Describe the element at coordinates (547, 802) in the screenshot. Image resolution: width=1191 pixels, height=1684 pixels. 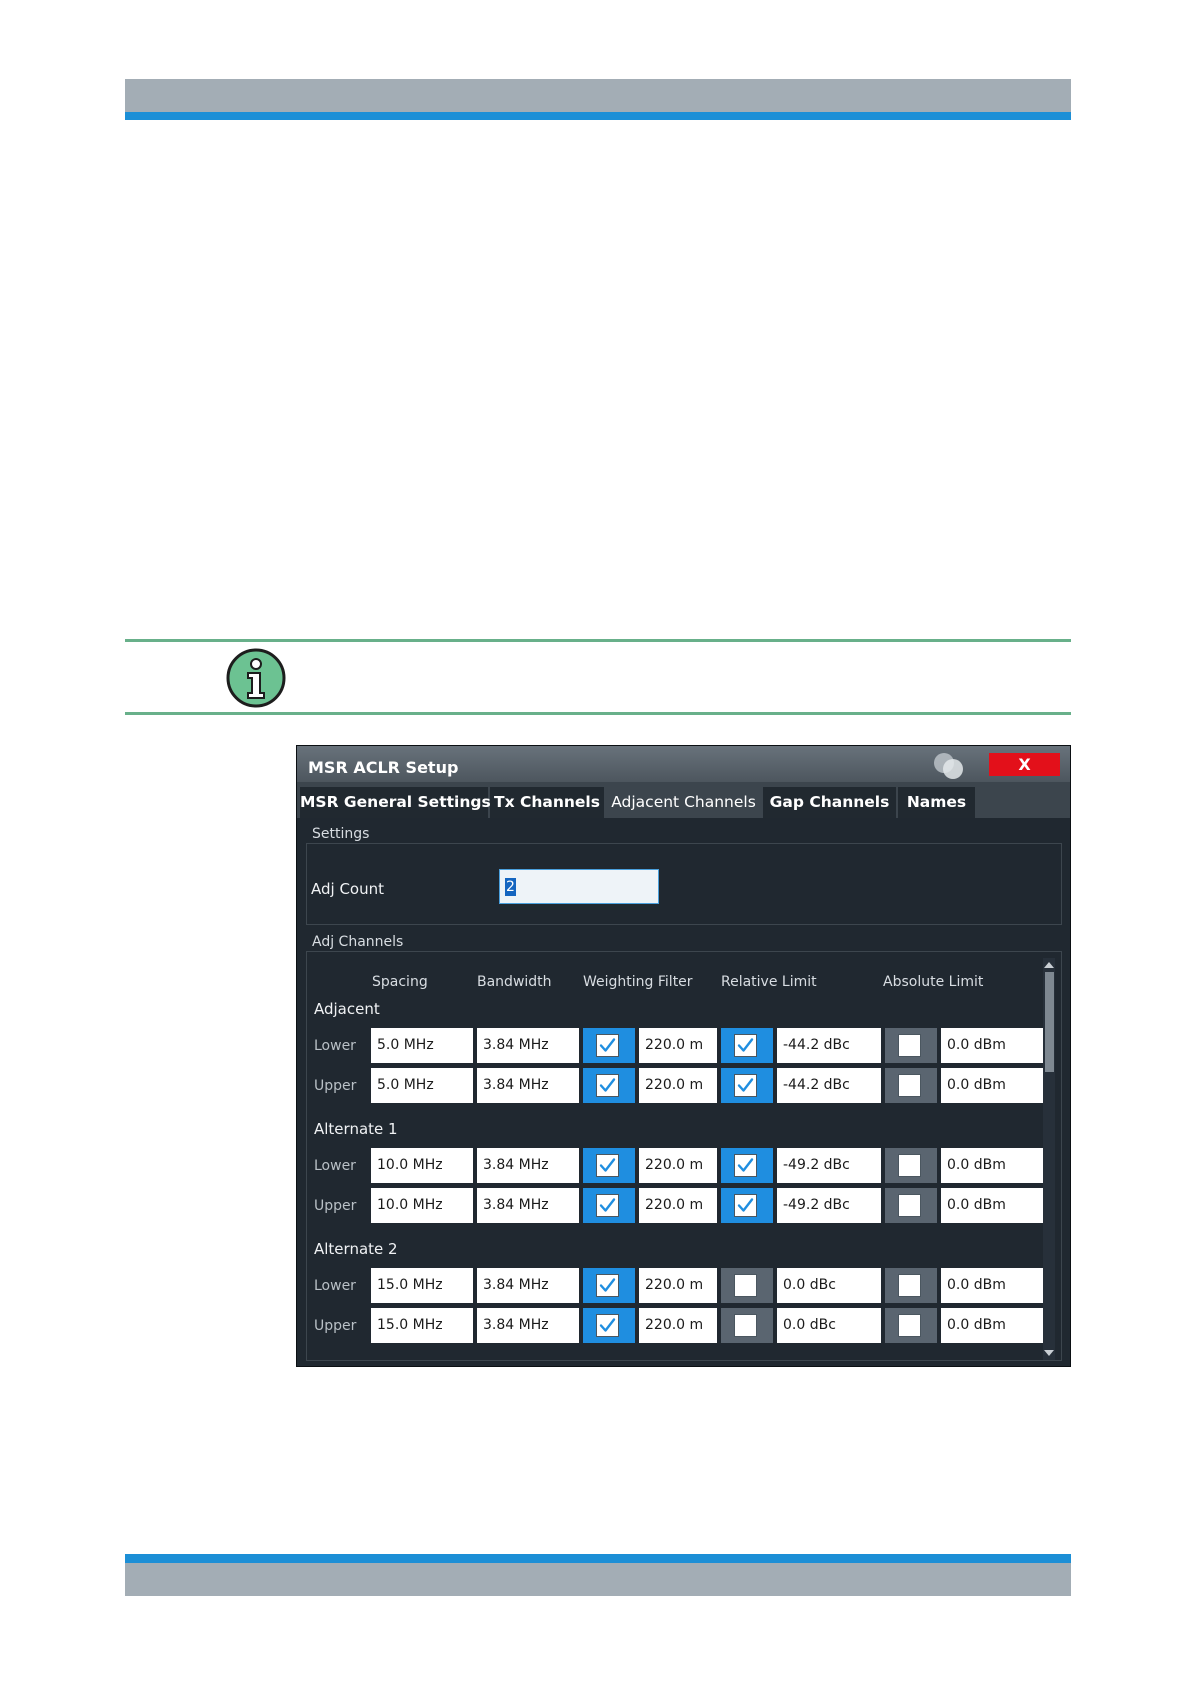
I see `tab-tx-channels: Tx Channels` at that location.